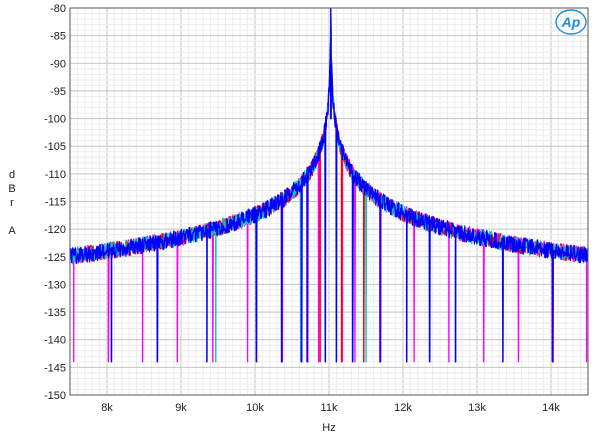  I want to click on y-tick-label: -135, so click(55, 313).